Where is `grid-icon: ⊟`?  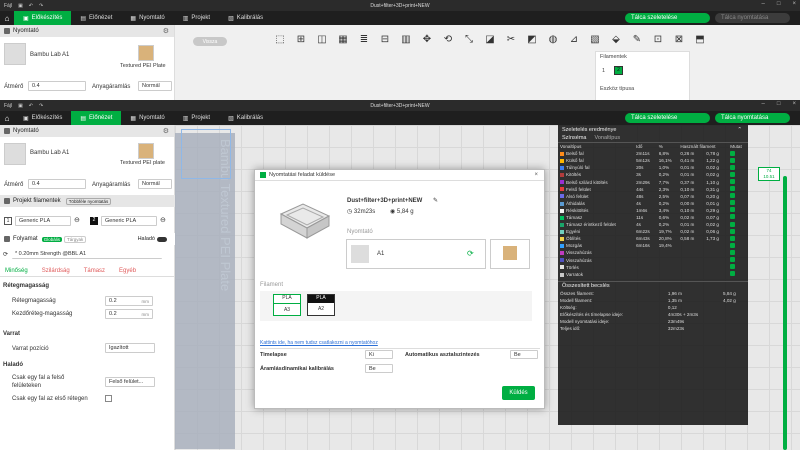 grid-icon: ⊟ is located at coordinates (385, 39).